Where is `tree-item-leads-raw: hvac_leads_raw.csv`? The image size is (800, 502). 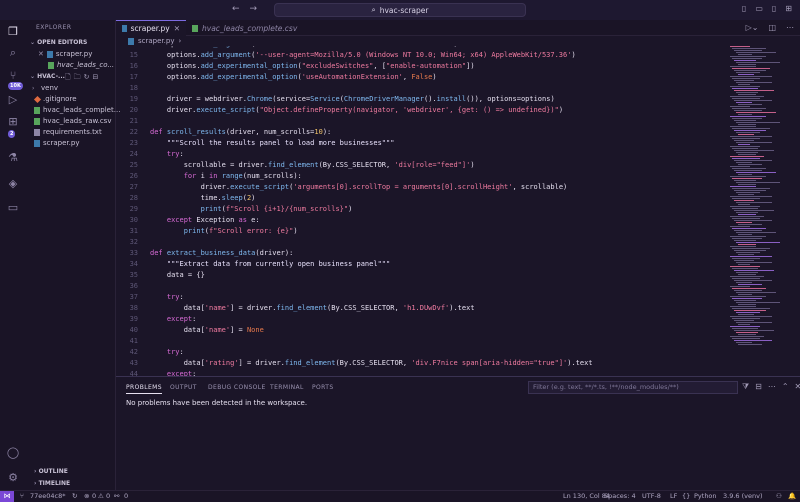
tree-item-leads-raw: hvac_leads_raw.csv is located at coordinates (72, 121).